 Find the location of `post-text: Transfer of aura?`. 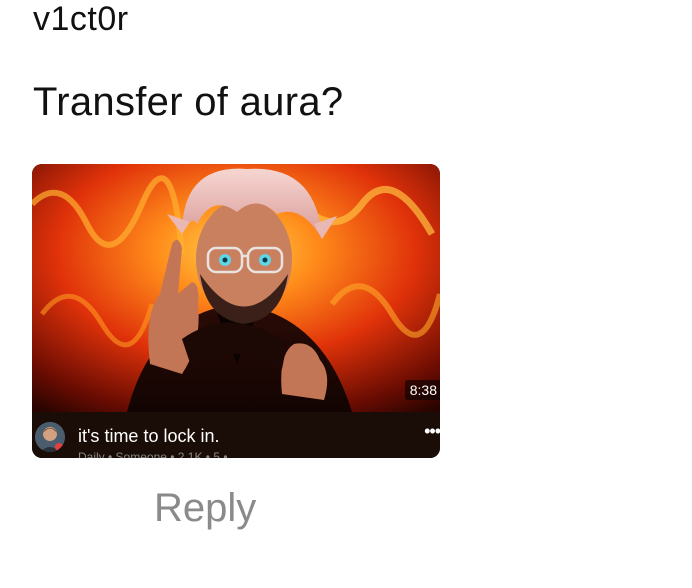

post-text: Transfer of aura? is located at coordinates (188, 102).